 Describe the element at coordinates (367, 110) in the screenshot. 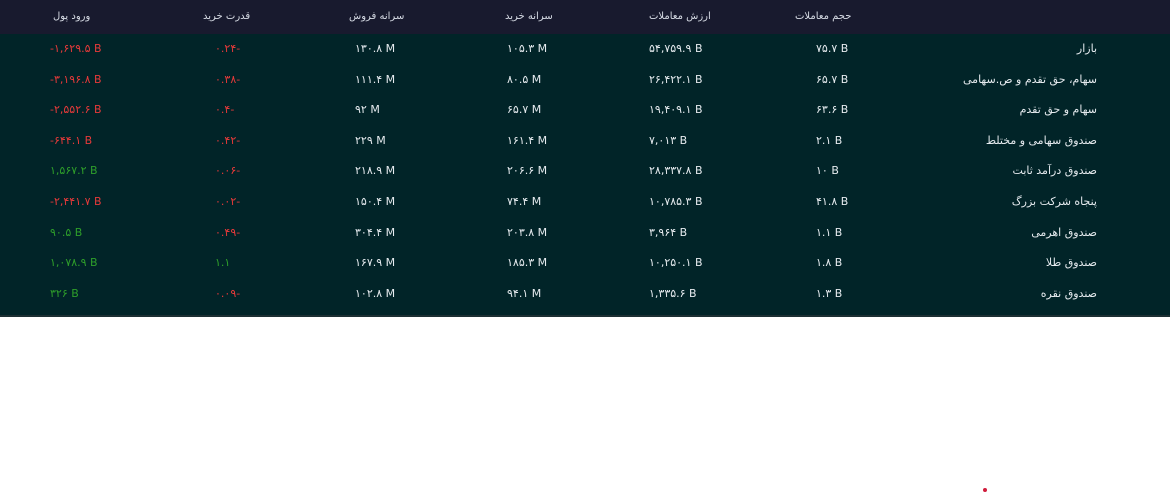

I see `cell-per-capita-sell: ۹۲ M` at that location.